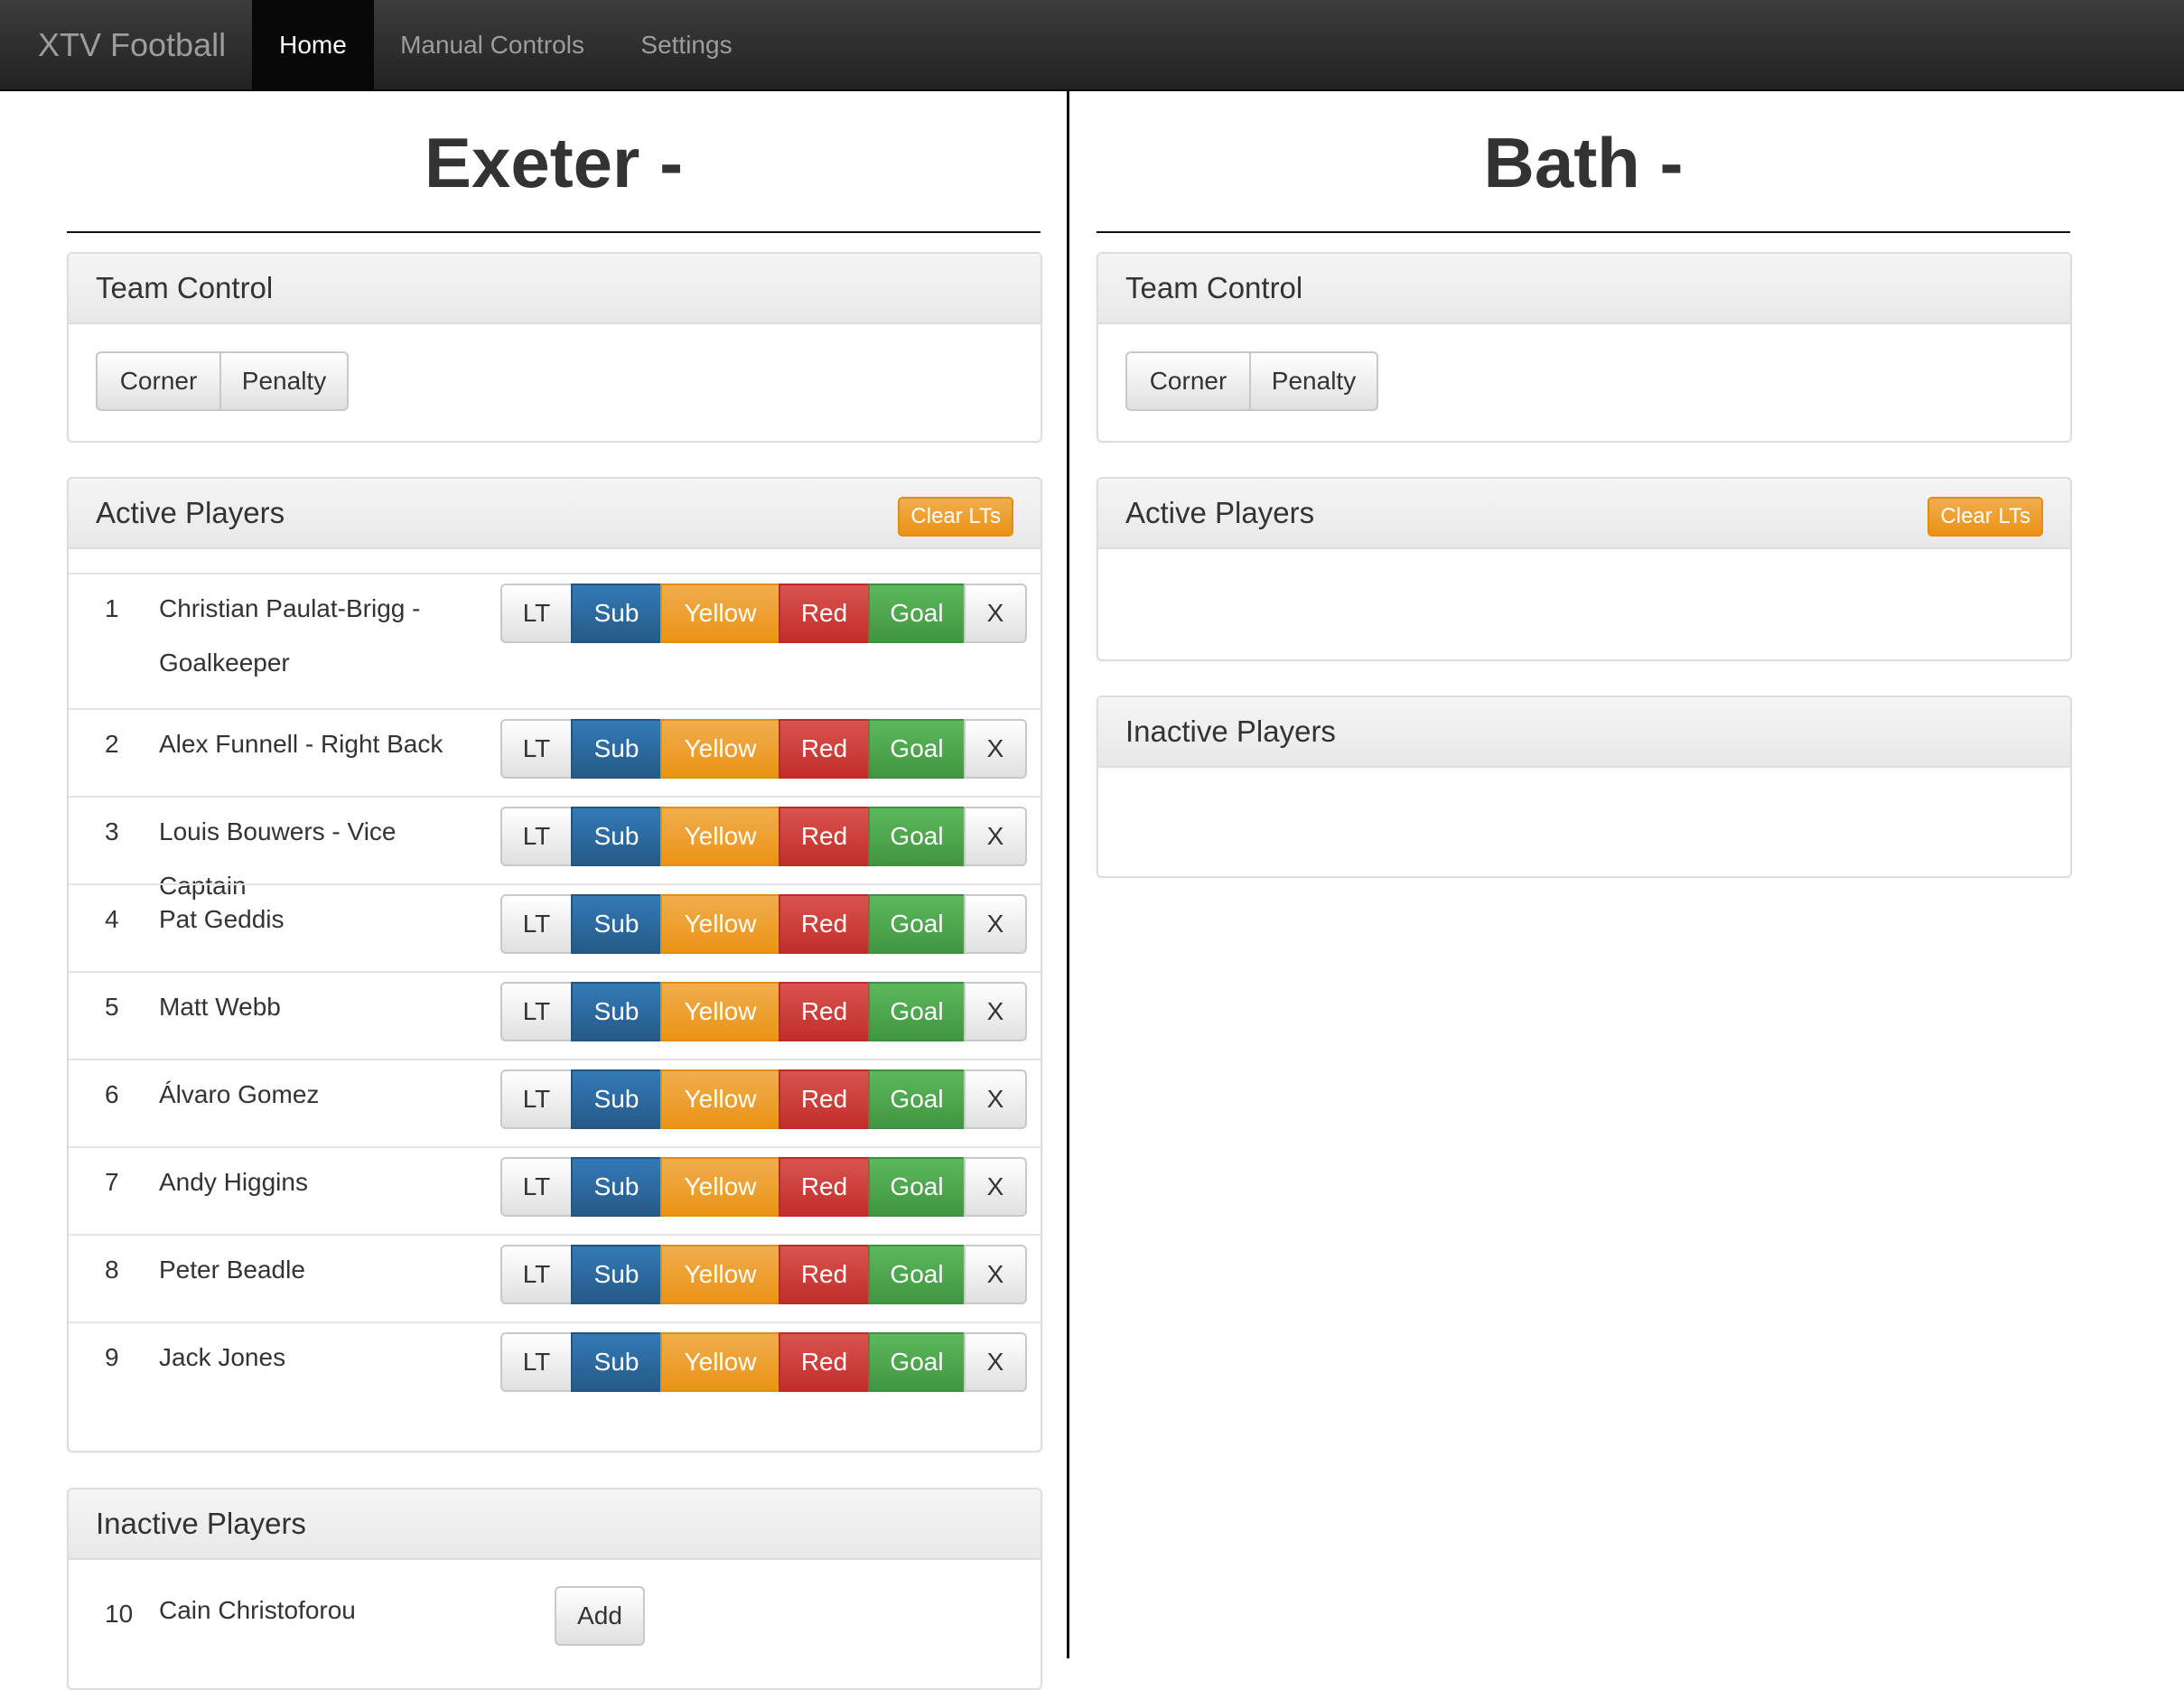 This screenshot has height=1690, width=2184. What do you see at coordinates (1985, 517) in the screenshot?
I see `away-clear-lts-button: Clear LTs` at bounding box center [1985, 517].